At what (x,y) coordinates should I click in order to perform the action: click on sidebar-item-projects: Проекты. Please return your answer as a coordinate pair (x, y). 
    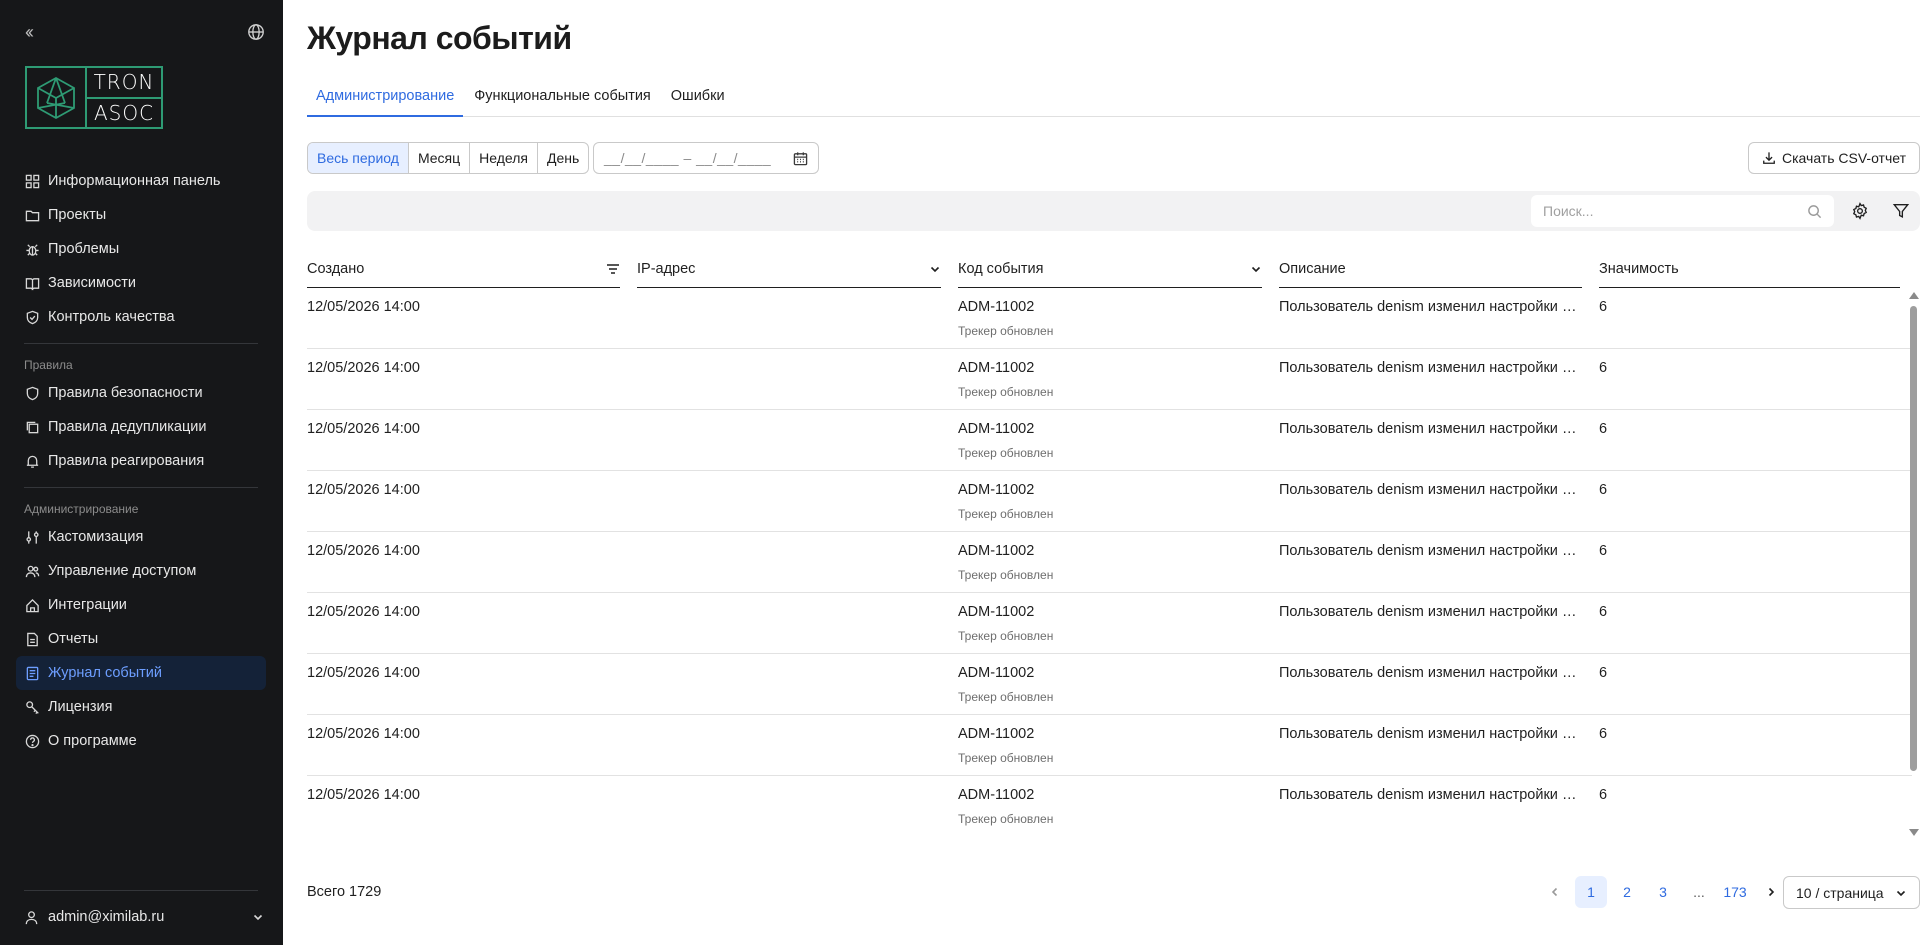
    Looking at the image, I should click on (141, 215).